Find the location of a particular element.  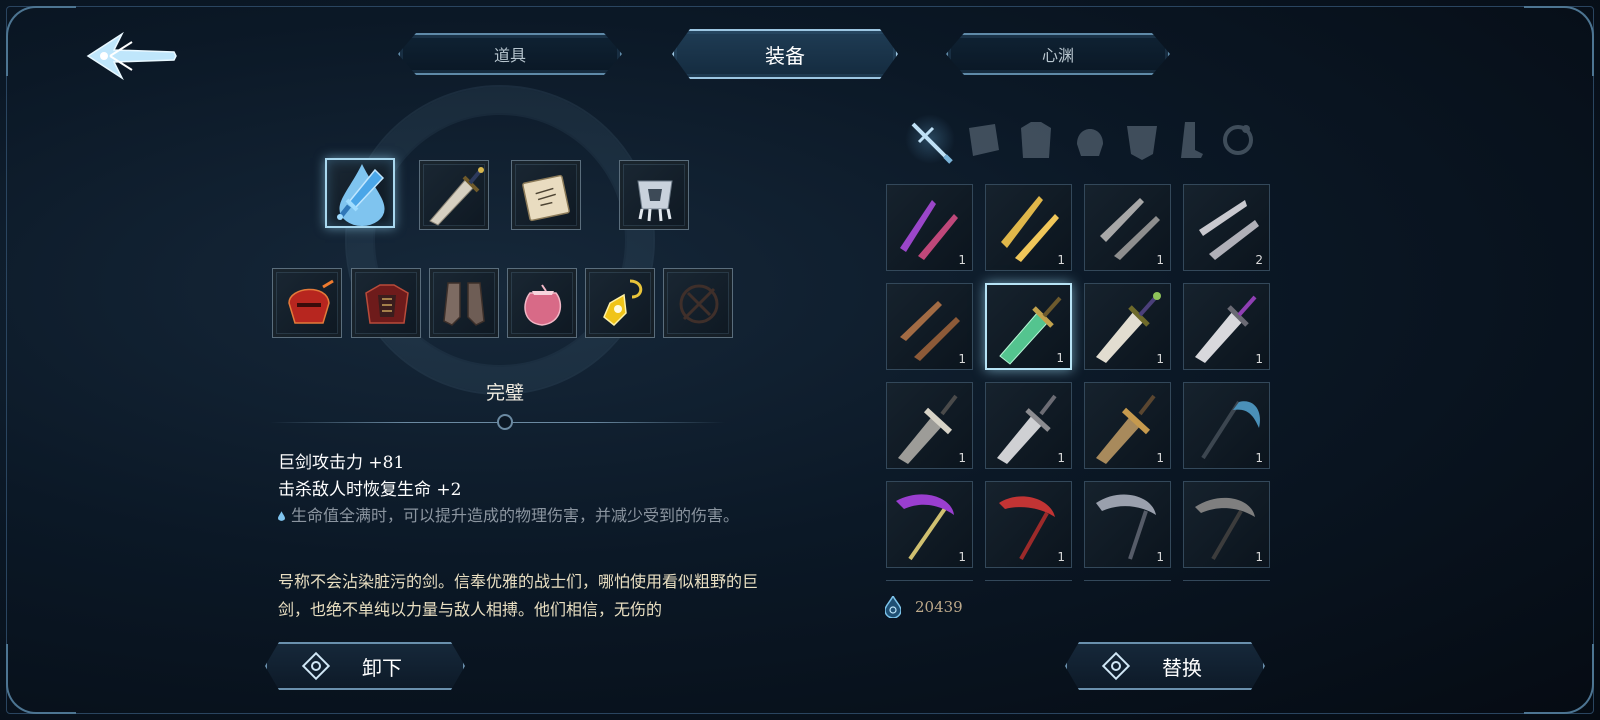

tab-equipment: 装备 is located at coordinates (785, 54).